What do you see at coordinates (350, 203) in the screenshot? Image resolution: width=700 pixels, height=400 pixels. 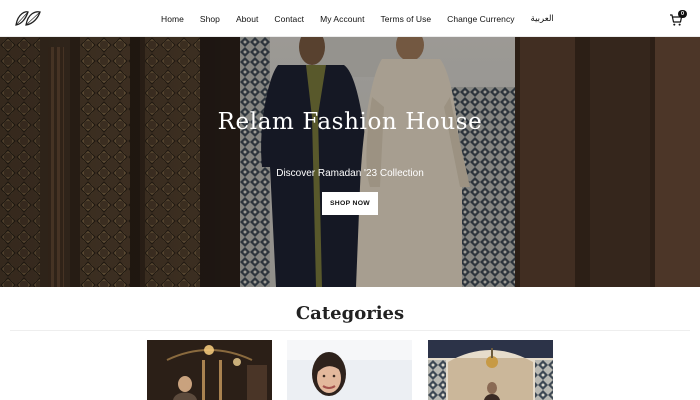 I see `shop-now-button: SHOP NOW` at bounding box center [350, 203].